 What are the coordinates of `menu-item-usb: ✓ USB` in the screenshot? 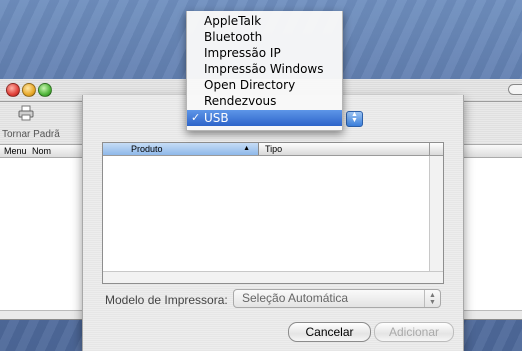 It's located at (264, 118).